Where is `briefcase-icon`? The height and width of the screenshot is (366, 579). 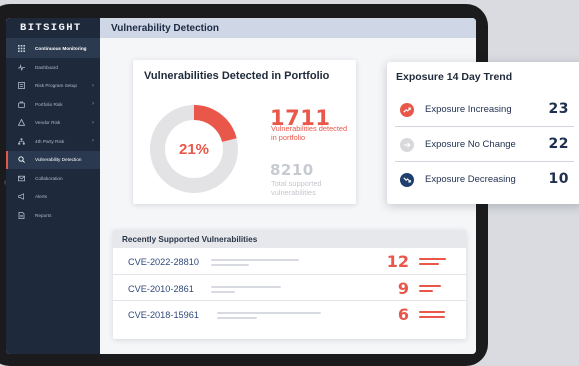 briefcase-icon is located at coordinates (21, 104).